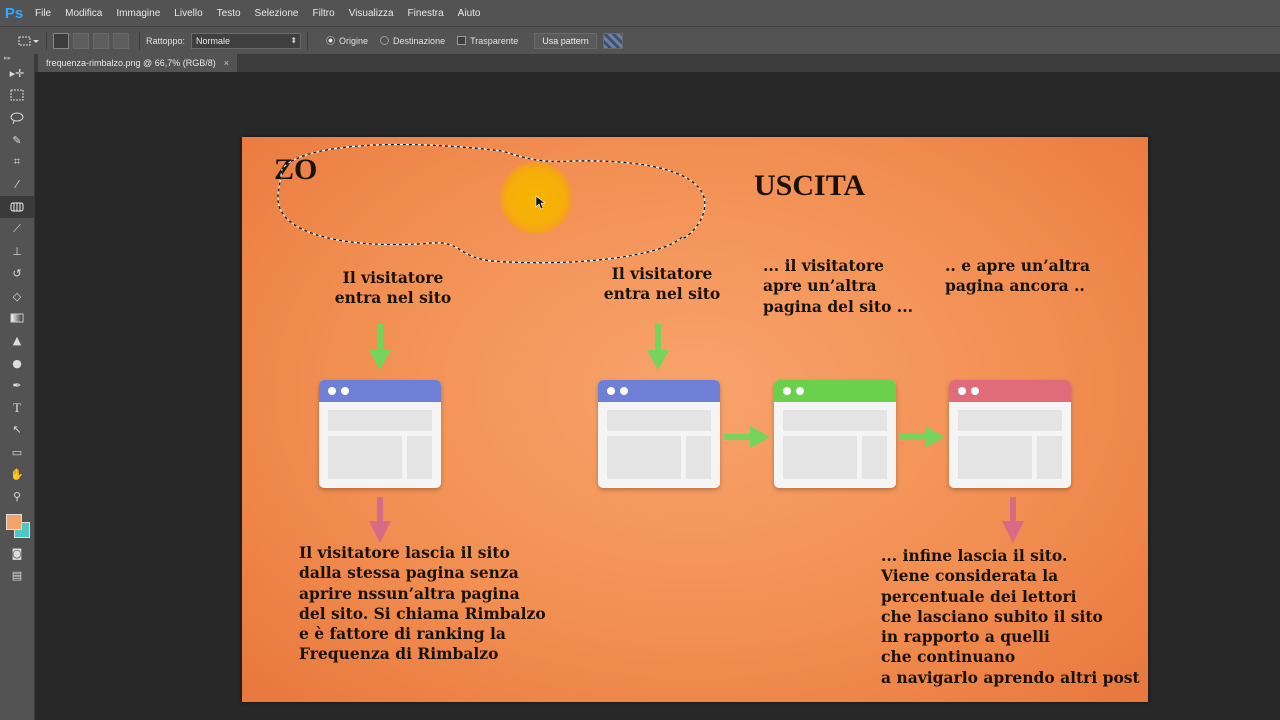 The height and width of the screenshot is (720, 1280). What do you see at coordinates (402, 634) in the screenshot?
I see `text-line: e è fattore di ranking la` at bounding box center [402, 634].